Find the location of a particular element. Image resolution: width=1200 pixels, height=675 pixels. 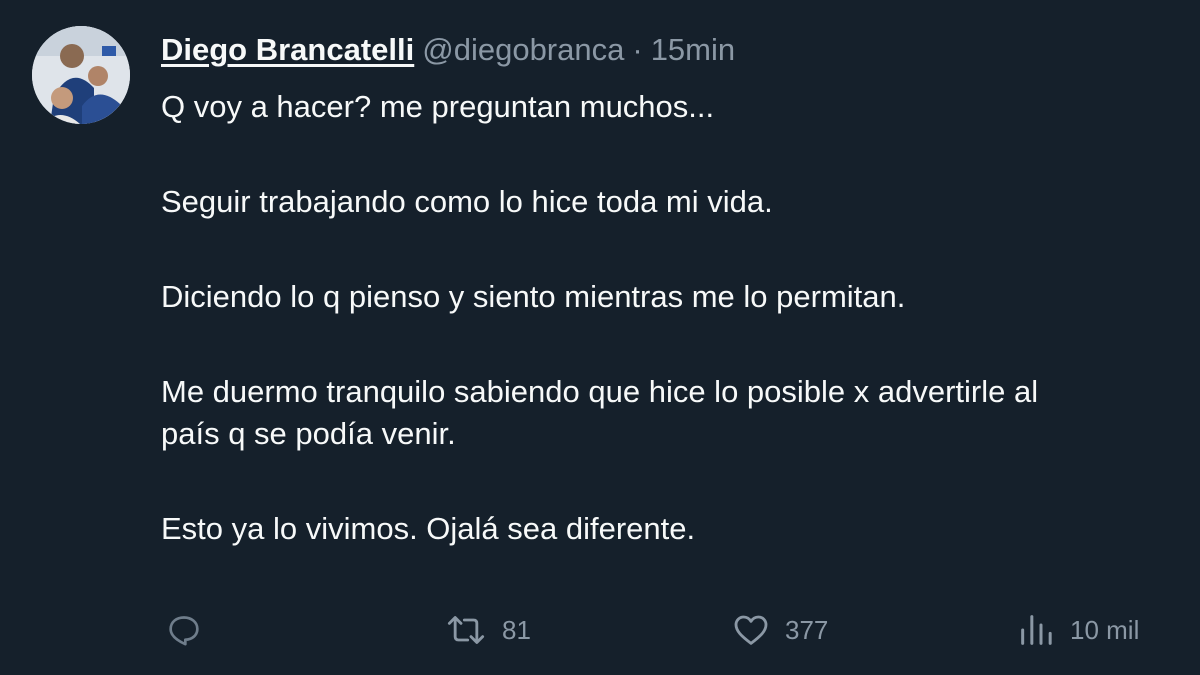

views-icon is located at coordinates (1036, 630).